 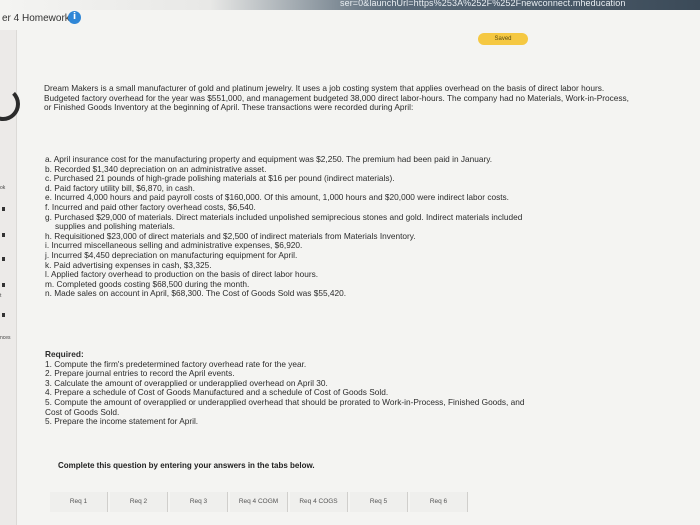 I want to click on assignment-header: er 4 Homework, so click(x=350, y=21).